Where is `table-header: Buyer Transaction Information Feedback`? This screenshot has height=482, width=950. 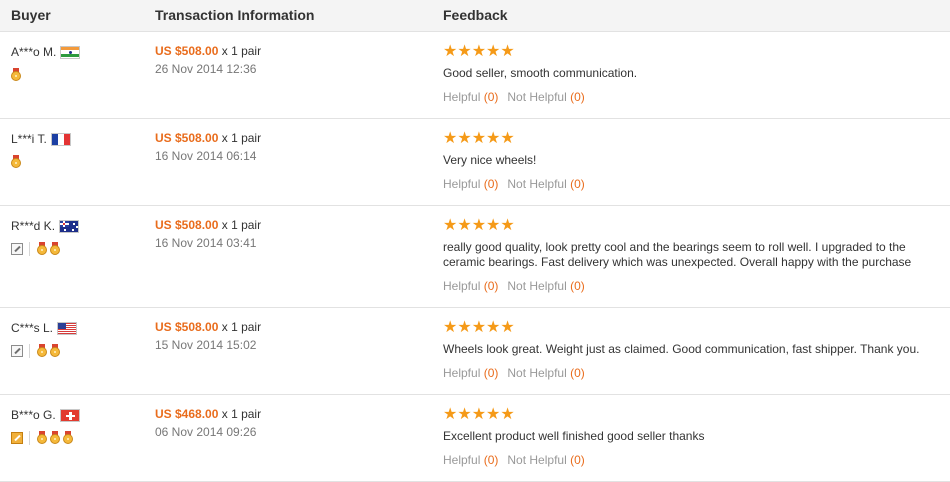 table-header: Buyer Transaction Information Feedback is located at coordinates (475, 16).